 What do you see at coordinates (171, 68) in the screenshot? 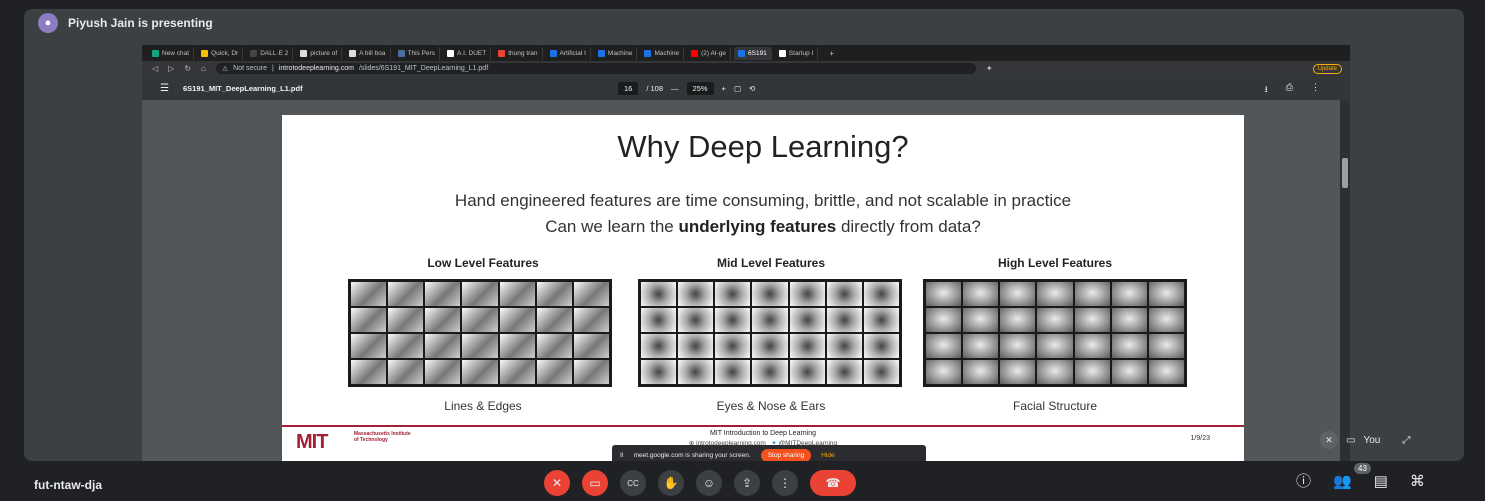
I see `forward-icon: ▷` at bounding box center [171, 68].